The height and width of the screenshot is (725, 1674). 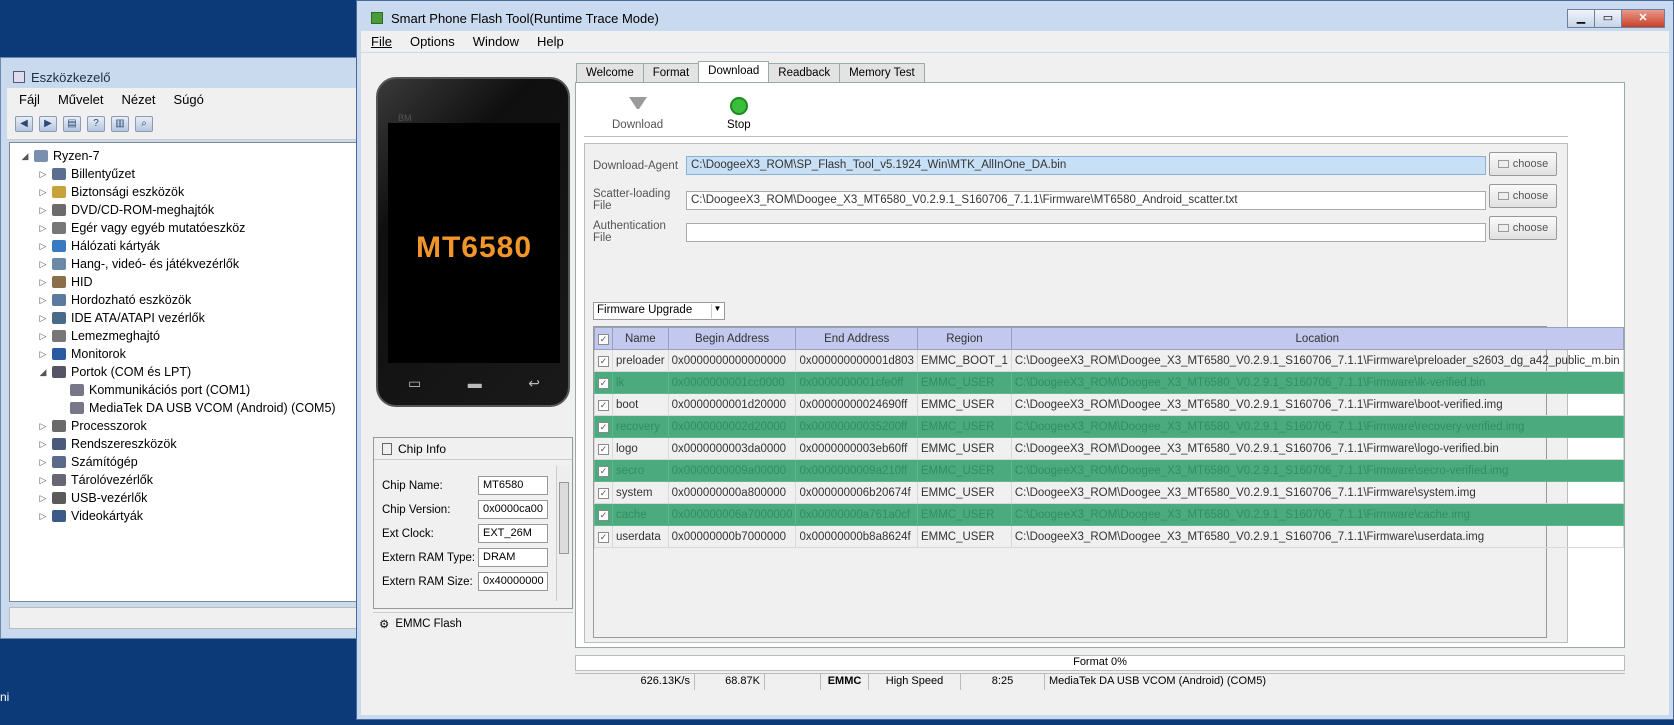 I want to click on console-icon: ▥, so click(x=120, y=124).